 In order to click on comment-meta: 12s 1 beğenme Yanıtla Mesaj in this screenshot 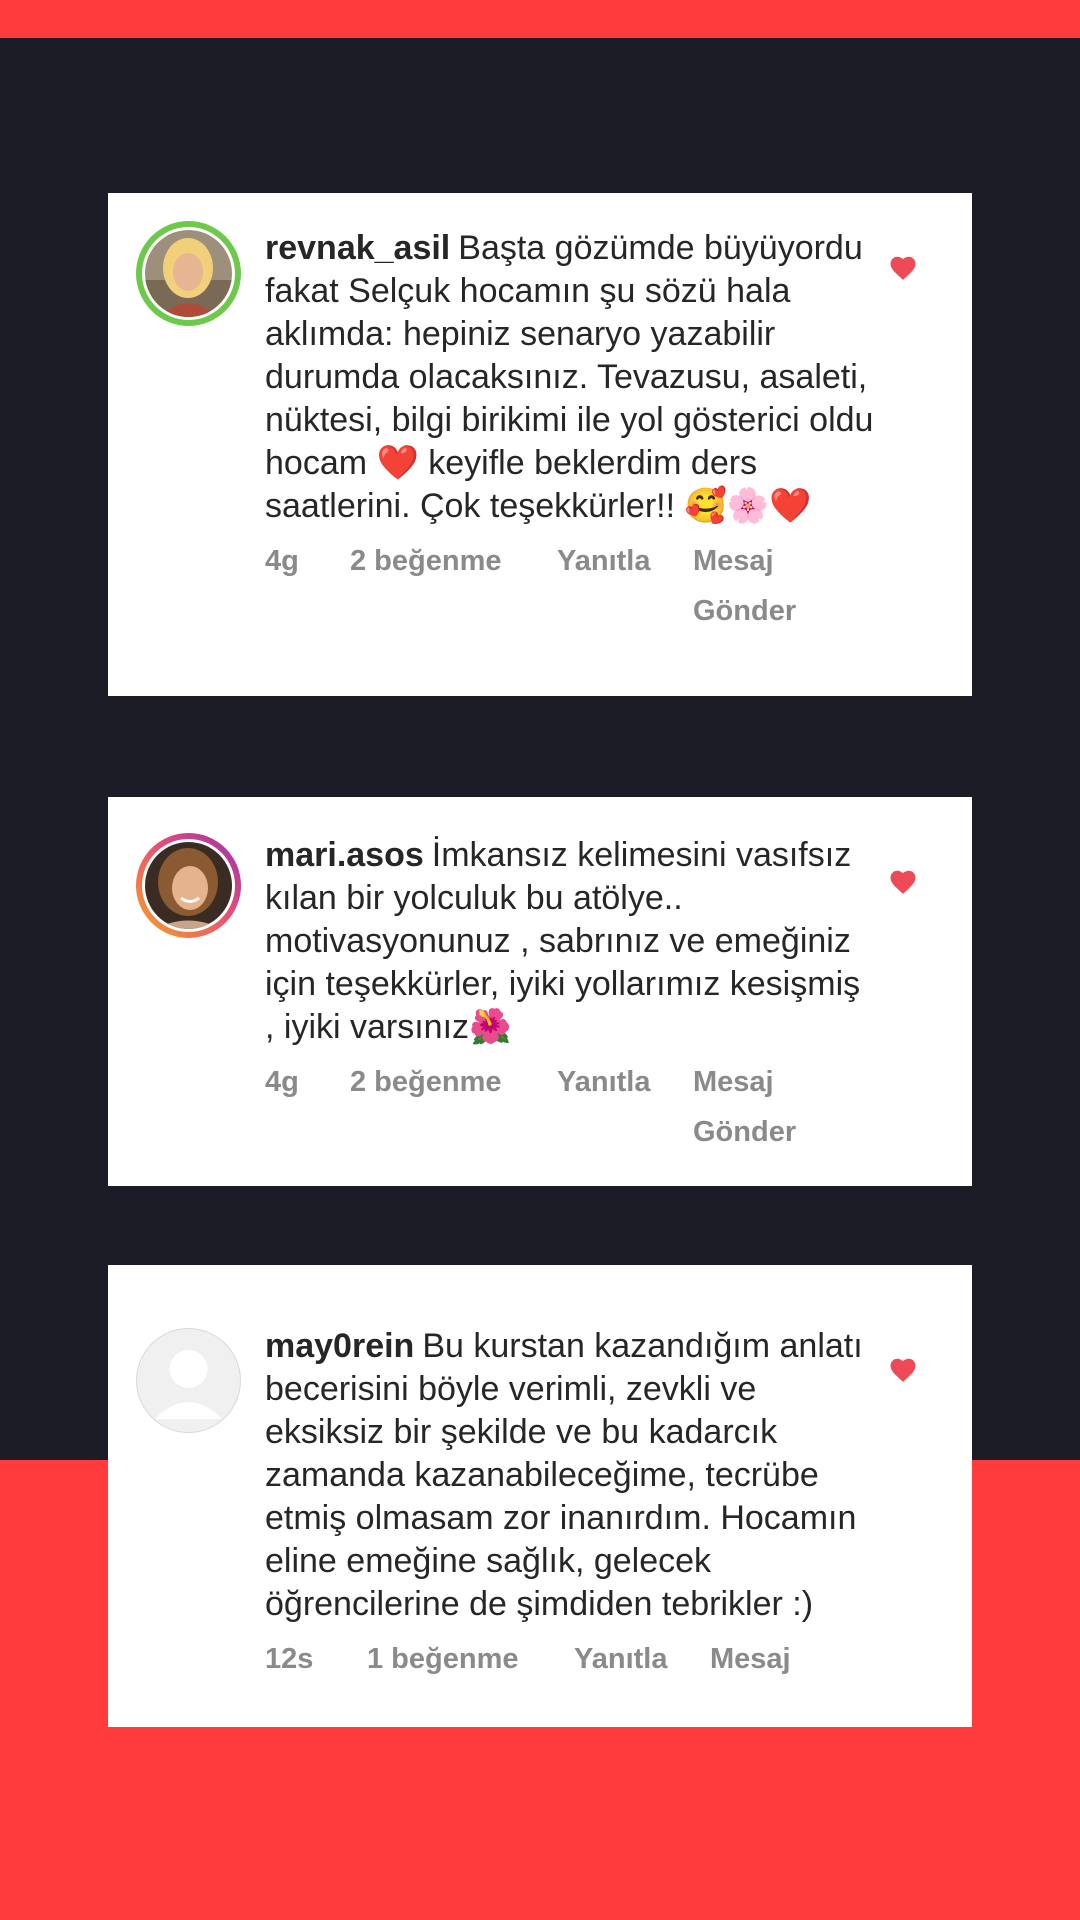, I will do `click(570, 1680)`.